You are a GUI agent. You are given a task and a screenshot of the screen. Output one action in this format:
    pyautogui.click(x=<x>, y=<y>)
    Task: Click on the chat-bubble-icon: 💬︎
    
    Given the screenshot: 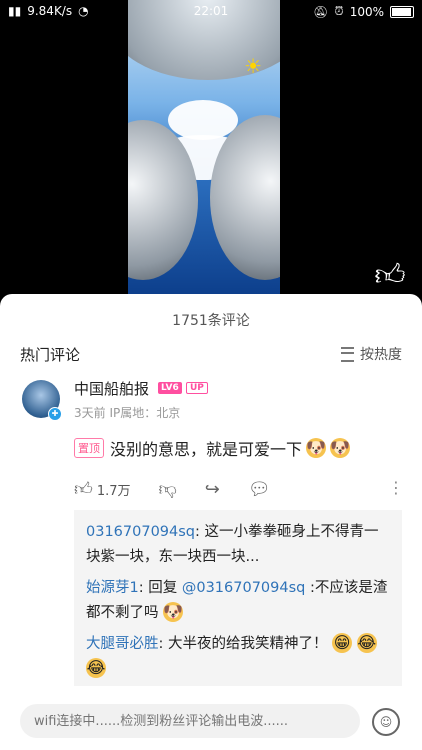 What is the action you would take?
    pyautogui.click(x=259, y=489)
    